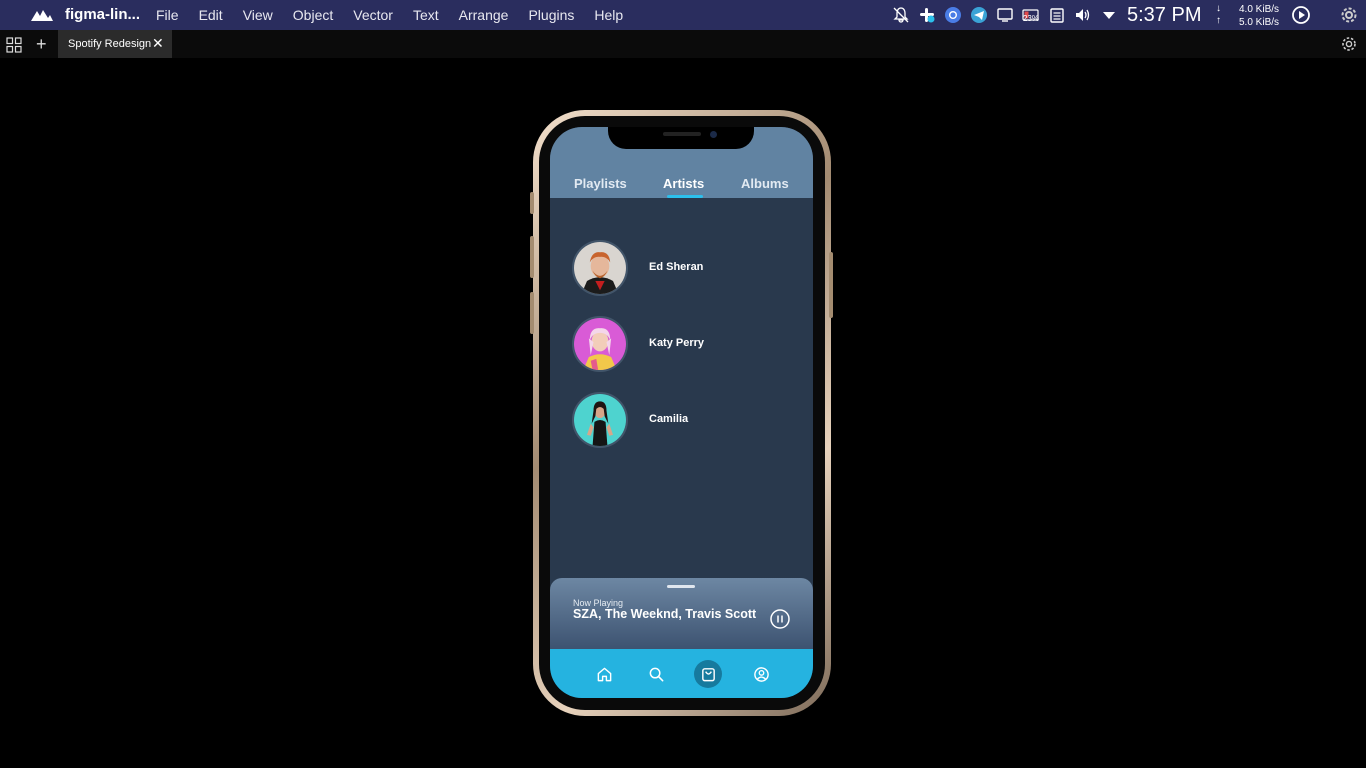 This screenshot has height=768, width=1366. I want to click on bag-icon, so click(708, 674).